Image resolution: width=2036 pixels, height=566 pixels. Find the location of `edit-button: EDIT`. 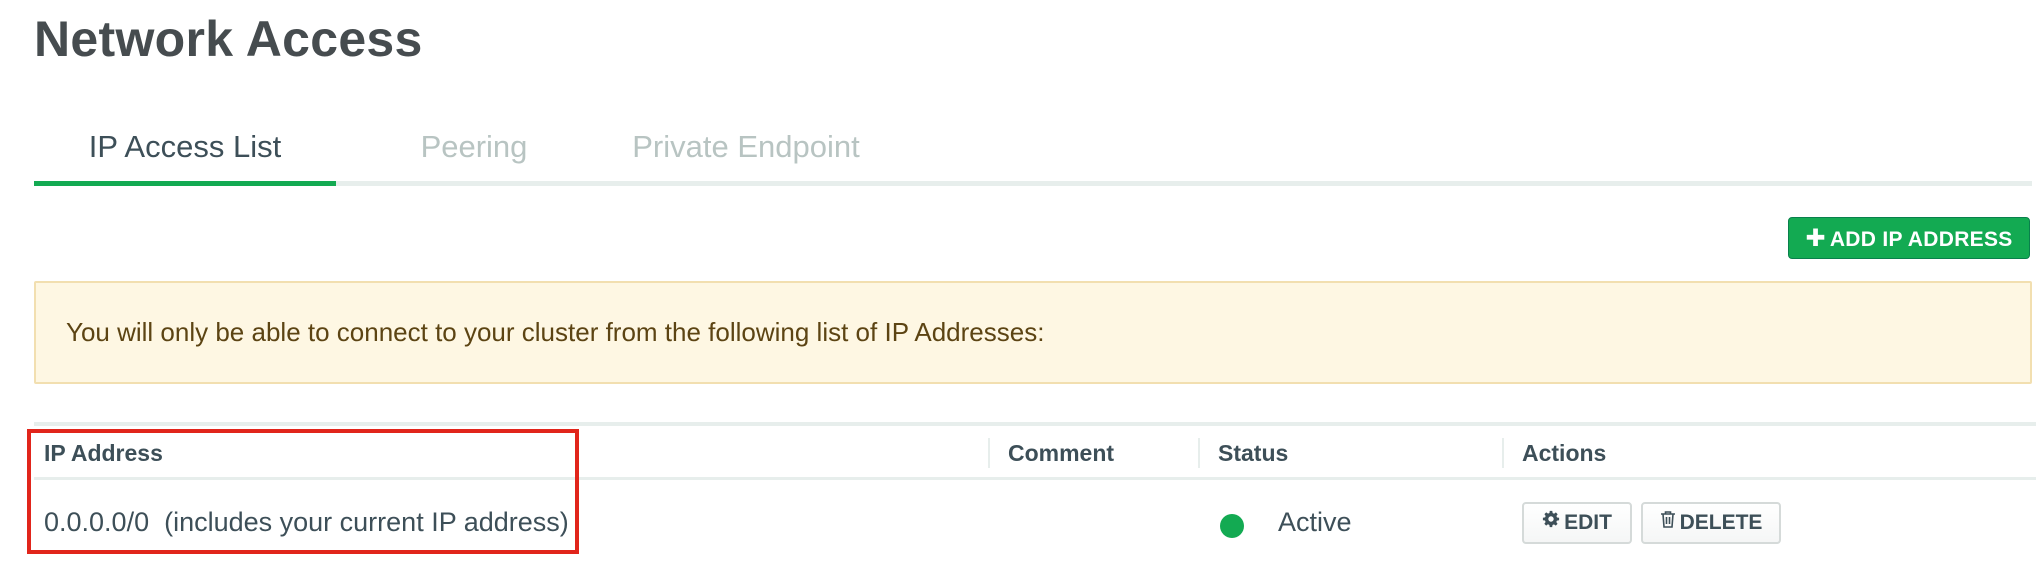

edit-button: EDIT is located at coordinates (1577, 523).